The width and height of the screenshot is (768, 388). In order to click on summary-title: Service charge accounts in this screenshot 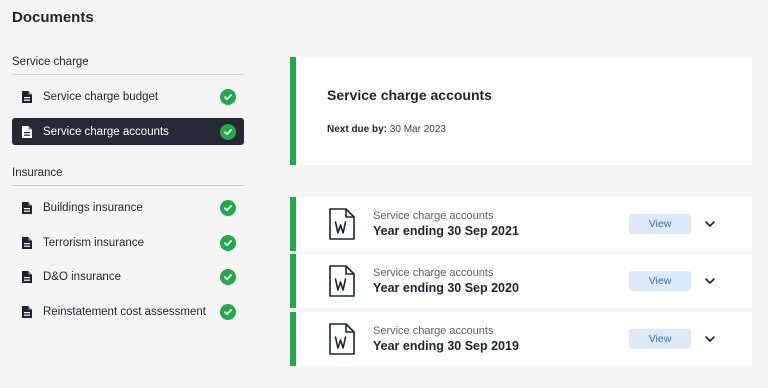, I will do `click(409, 95)`.